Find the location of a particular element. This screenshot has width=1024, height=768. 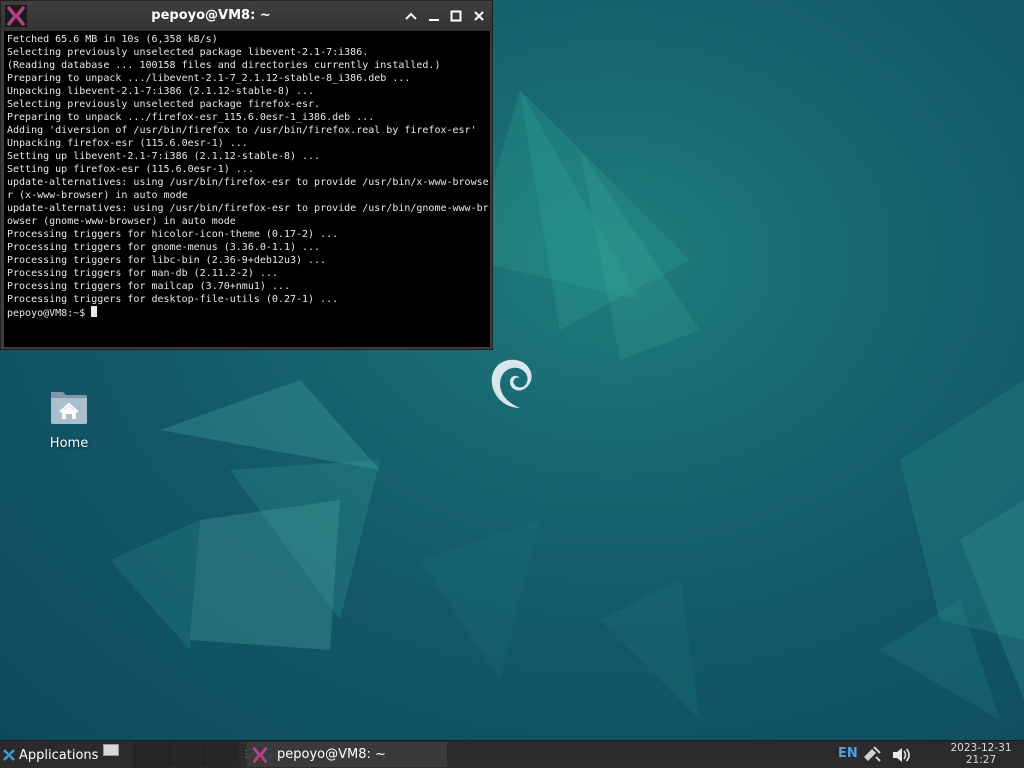

terminal-output-line: owser (gnome-www-browser) in auto mode is located at coordinates (121, 221).